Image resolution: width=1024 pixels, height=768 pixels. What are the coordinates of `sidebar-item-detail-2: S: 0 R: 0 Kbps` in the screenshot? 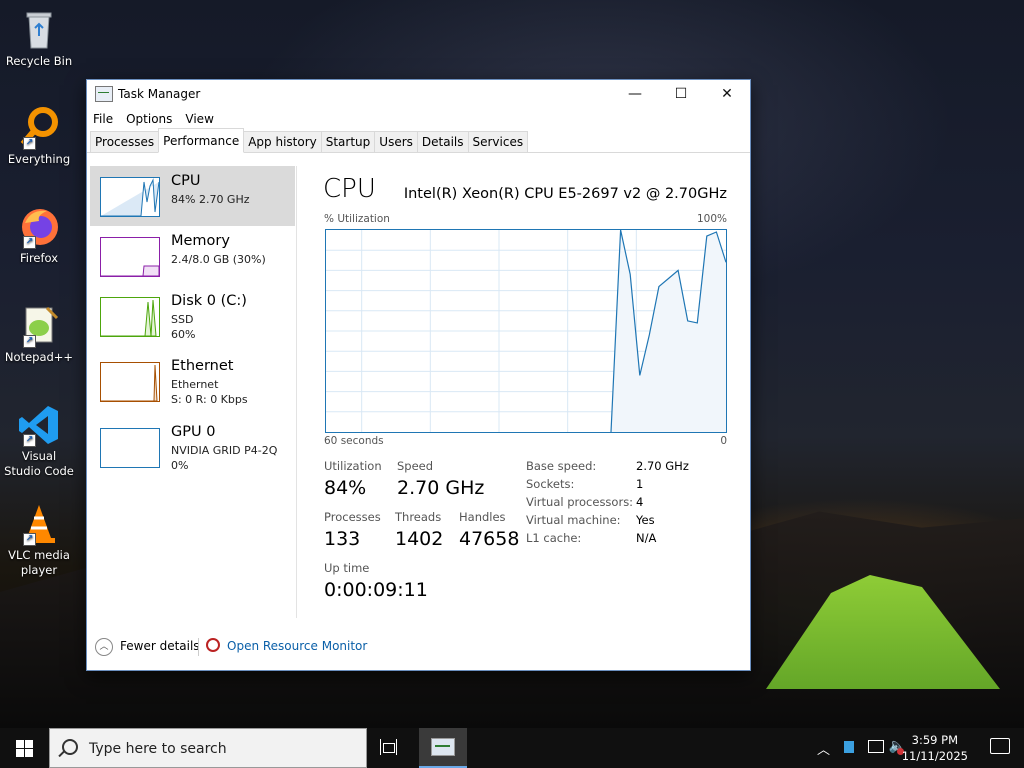 It's located at (209, 399).